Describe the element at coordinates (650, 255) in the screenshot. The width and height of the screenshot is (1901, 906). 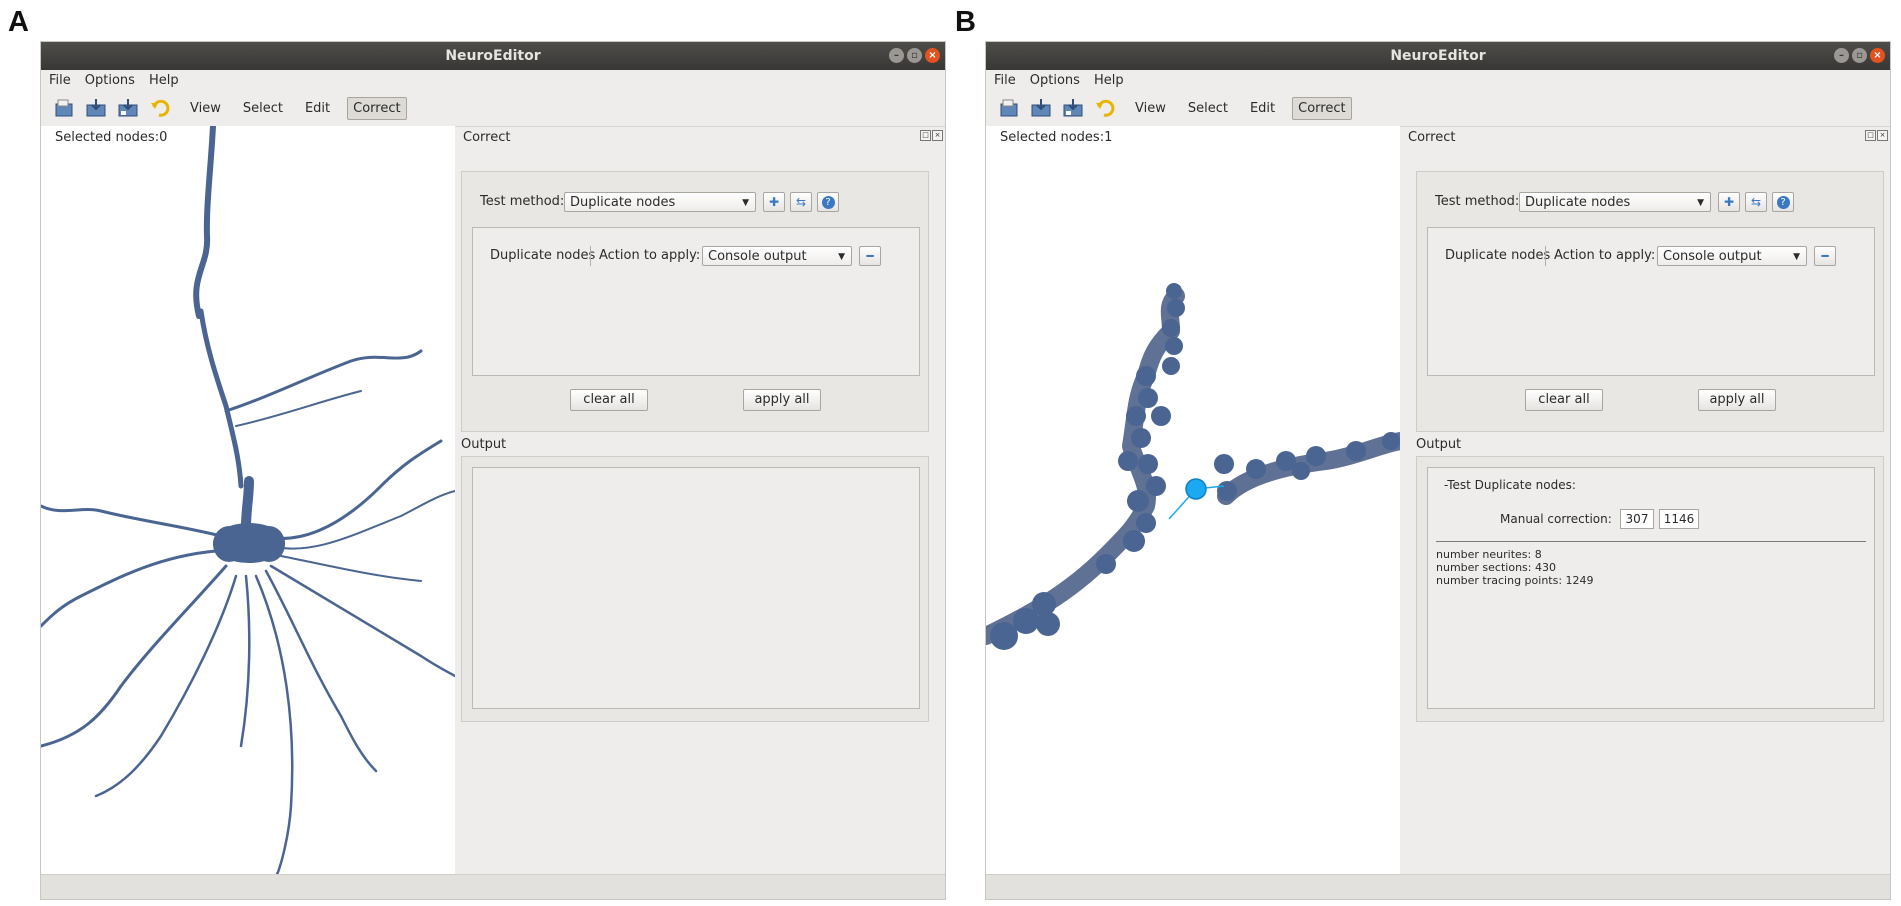
I see `action-label: Action to apply:` at that location.